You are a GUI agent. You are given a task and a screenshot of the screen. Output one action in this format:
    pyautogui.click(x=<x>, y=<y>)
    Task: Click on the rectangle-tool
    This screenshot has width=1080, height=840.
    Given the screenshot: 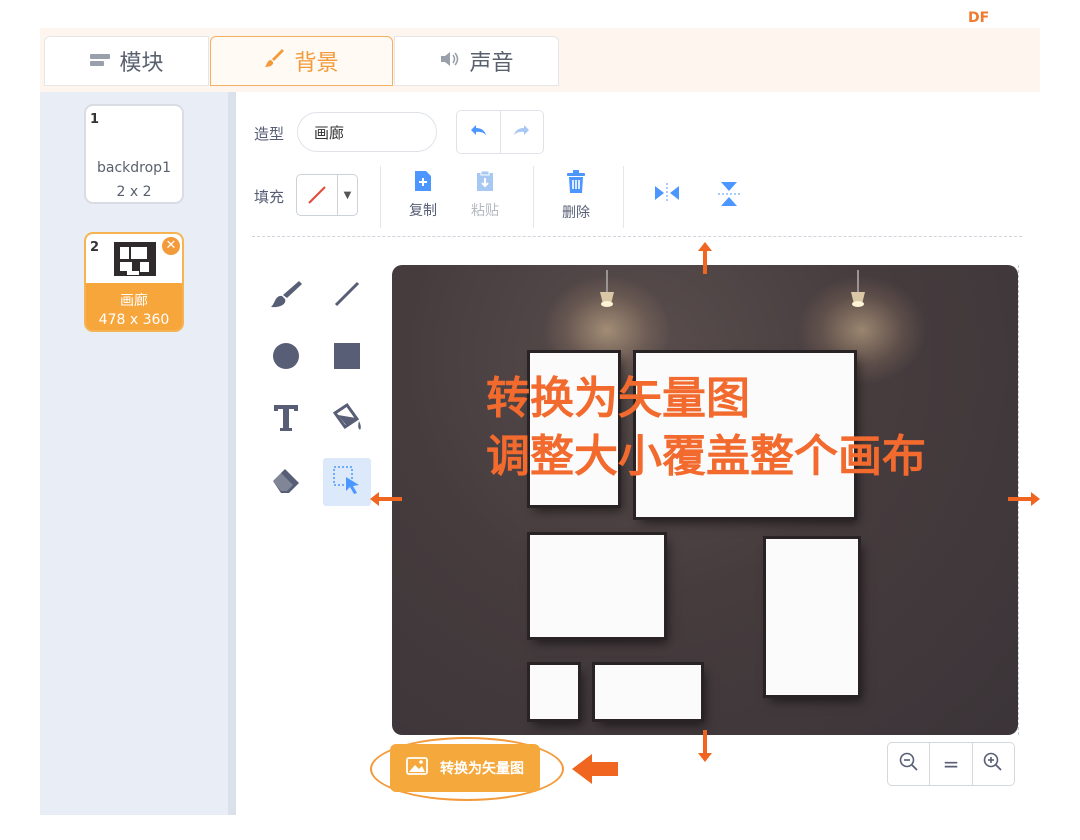 What is the action you would take?
    pyautogui.click(x=347, y=358)
    